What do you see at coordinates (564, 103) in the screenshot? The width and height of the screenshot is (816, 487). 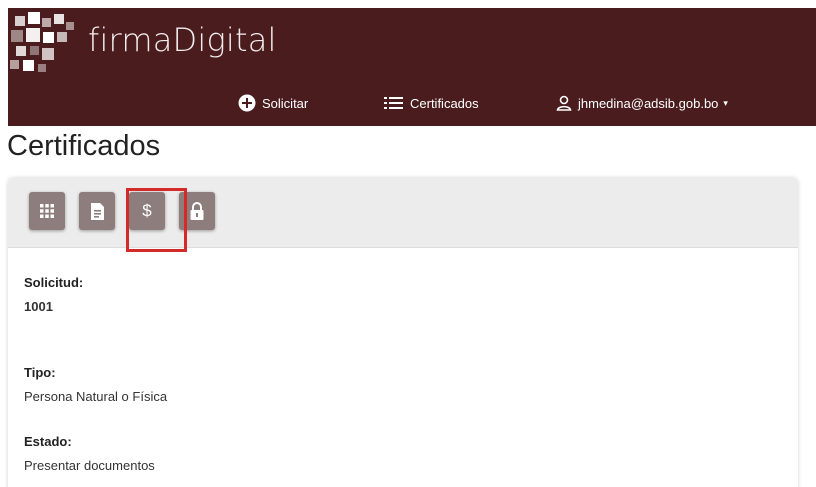 I see `user-icon` at bounding box center [564, 103].